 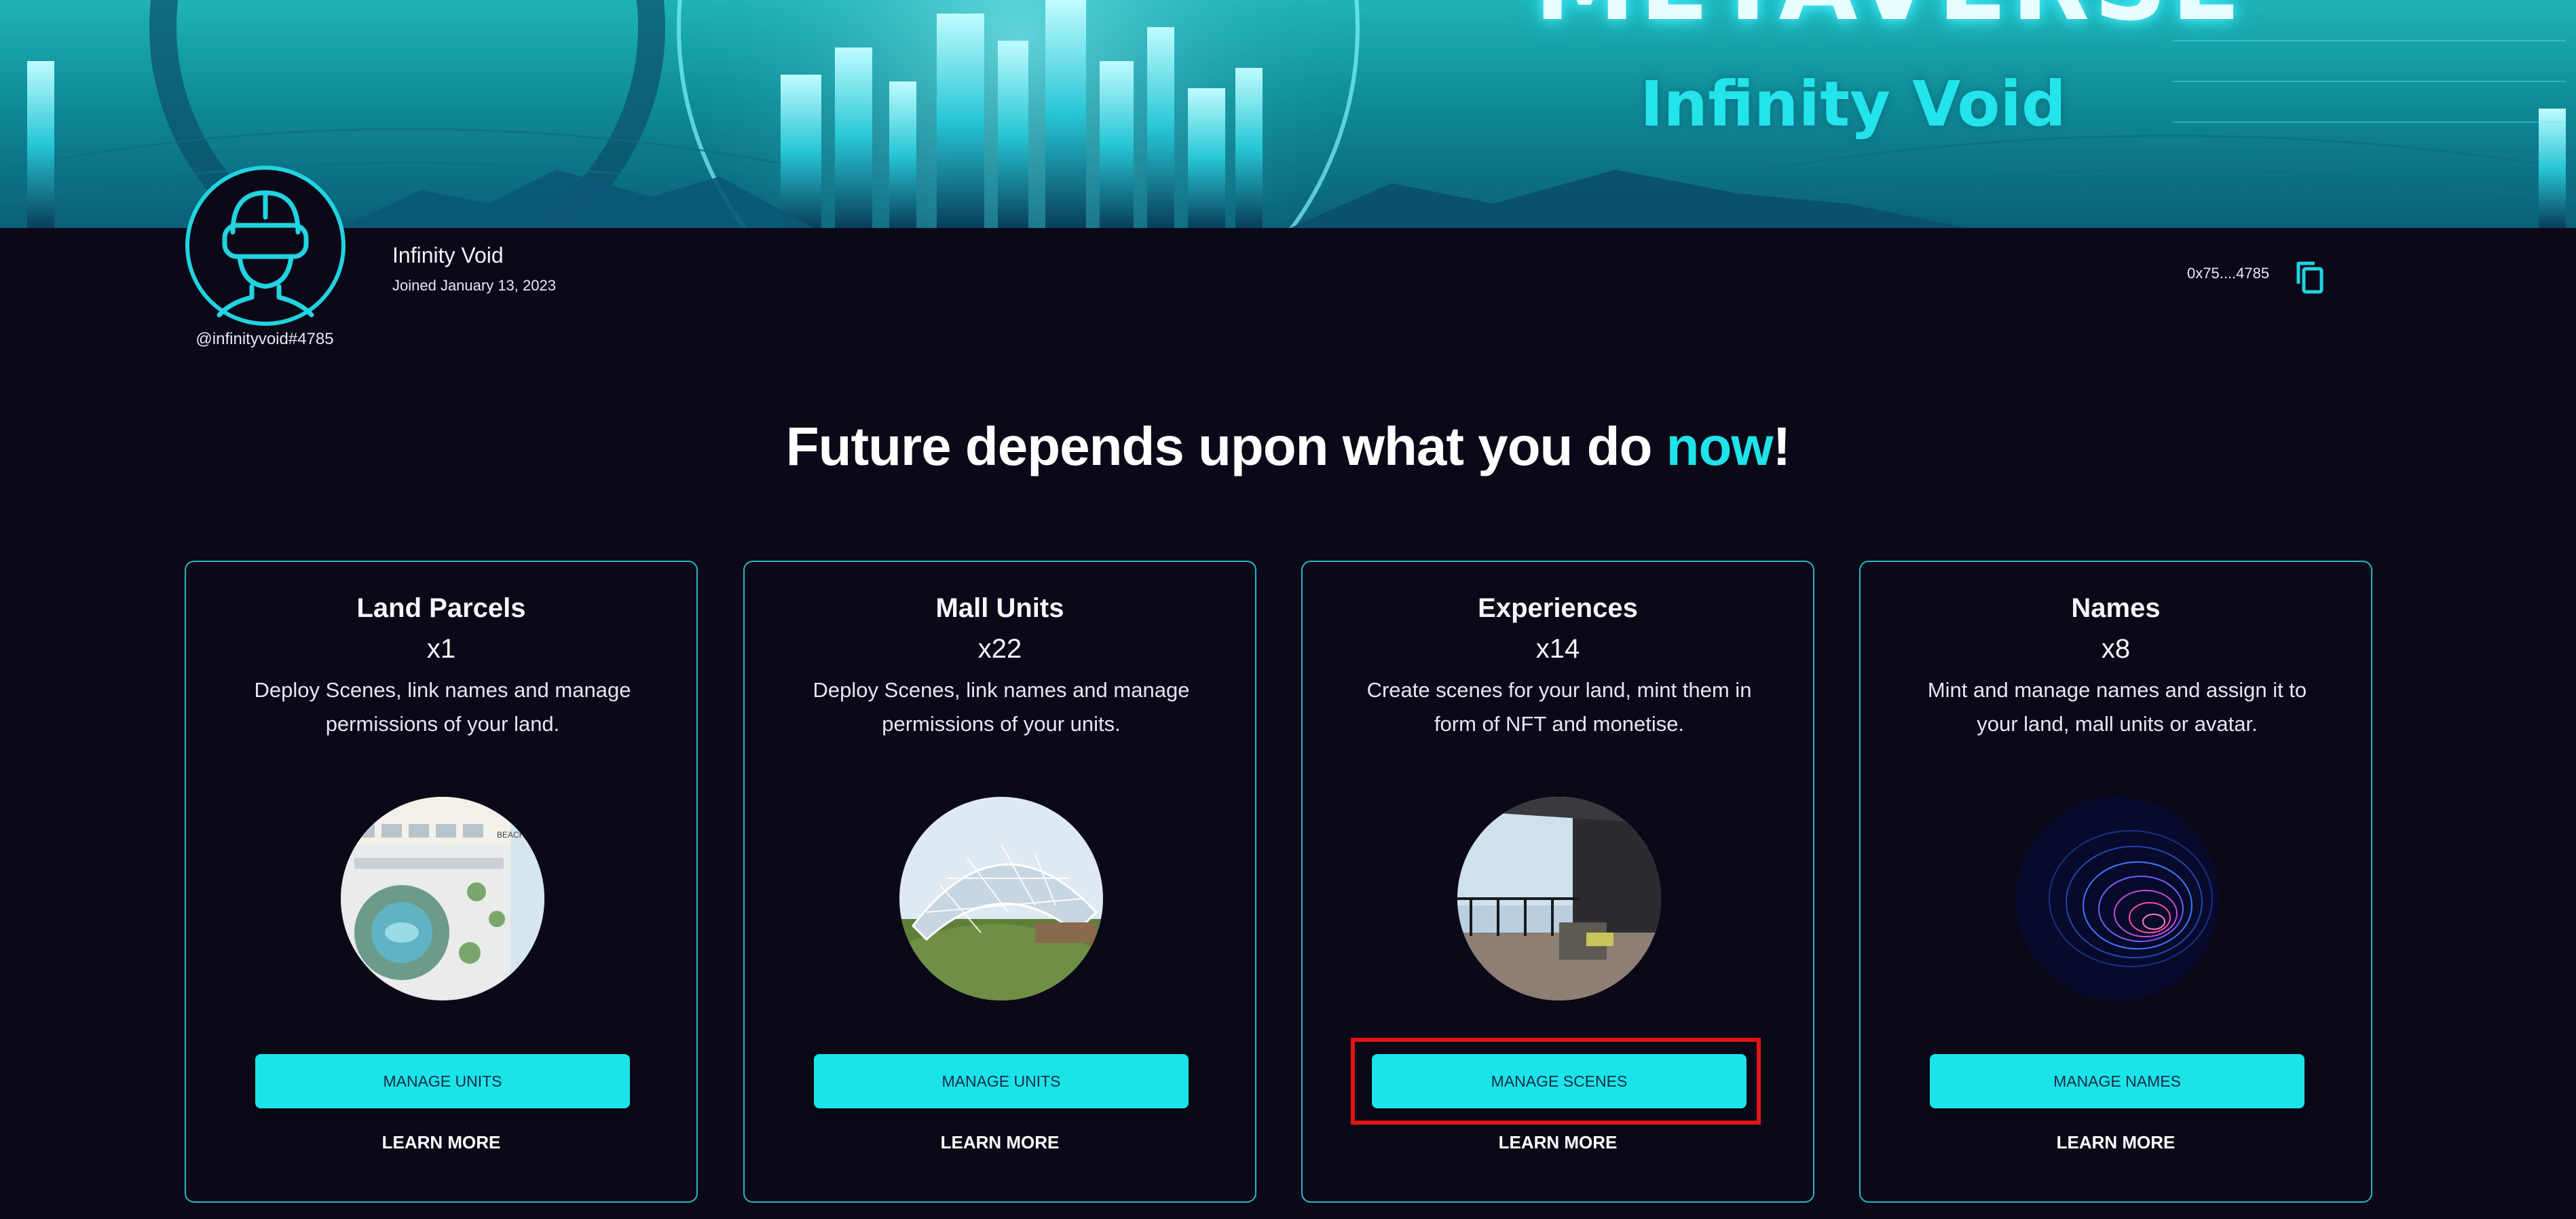 What do you see at coordinates (1781, 446) in the screenshot?
I see `heading-punctuation: !` at bounding box center [1781, 446].